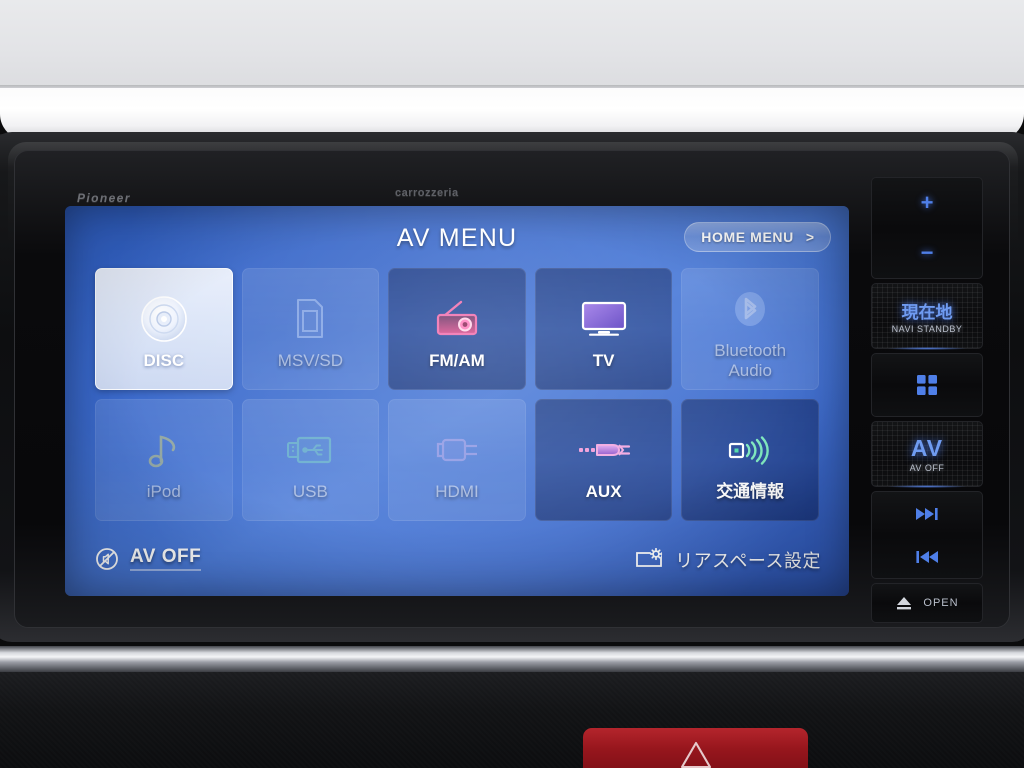 Image resolution: width=1024 pixels, height=768 pixels. Describe the element at coordinates (164, 319) in the screenshot. I see `disc-icon` at that location.